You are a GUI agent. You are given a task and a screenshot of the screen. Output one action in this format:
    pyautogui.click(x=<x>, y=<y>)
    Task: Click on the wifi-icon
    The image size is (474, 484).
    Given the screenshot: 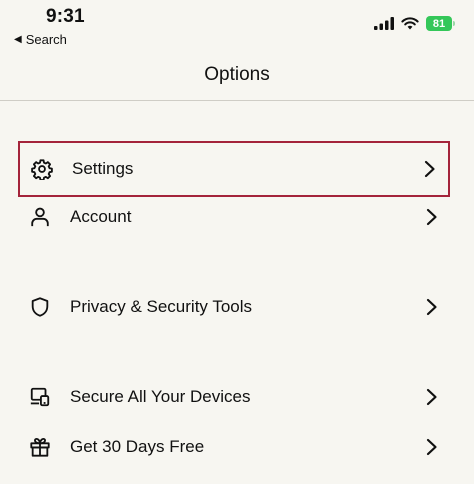 What is the action you would take?
    pyautogui.click(x=410, y=23)
    